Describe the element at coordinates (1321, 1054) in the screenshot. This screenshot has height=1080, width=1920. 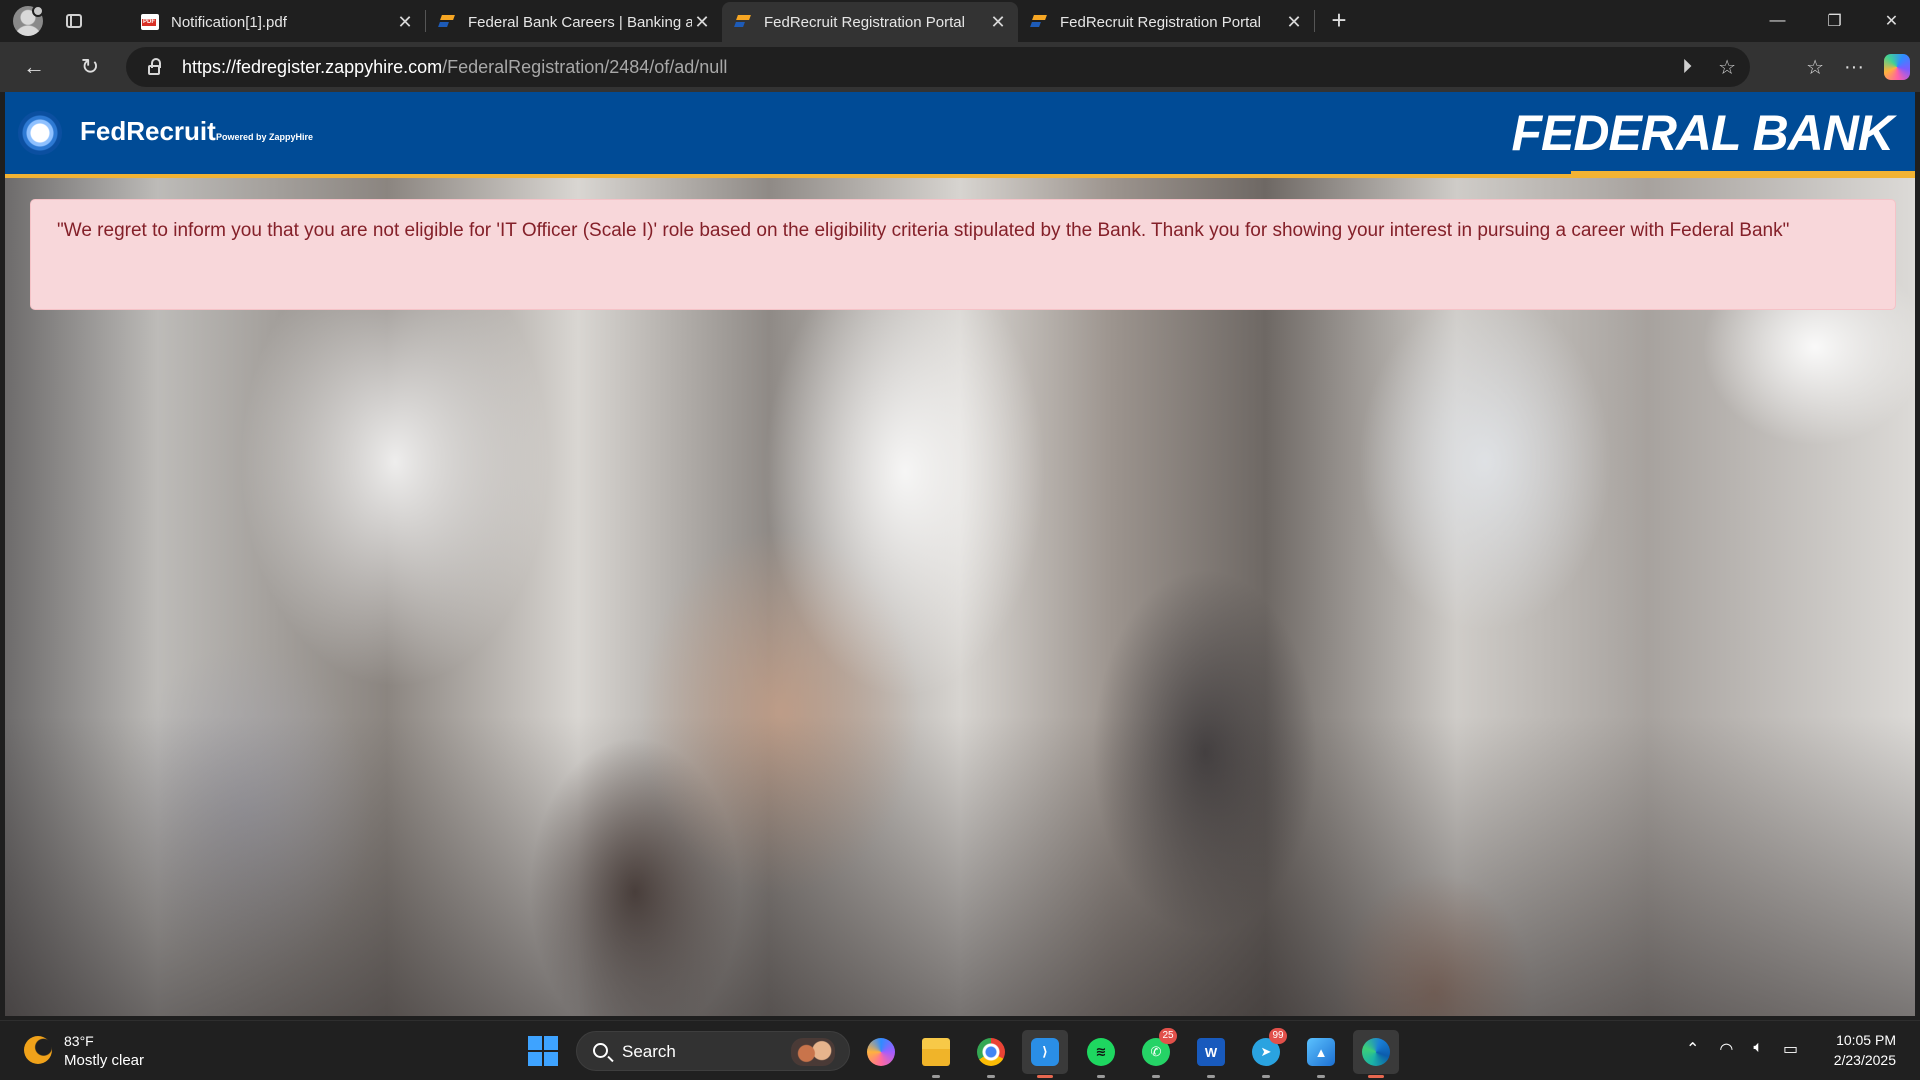
I see `photos-icon: ▲` at that location.